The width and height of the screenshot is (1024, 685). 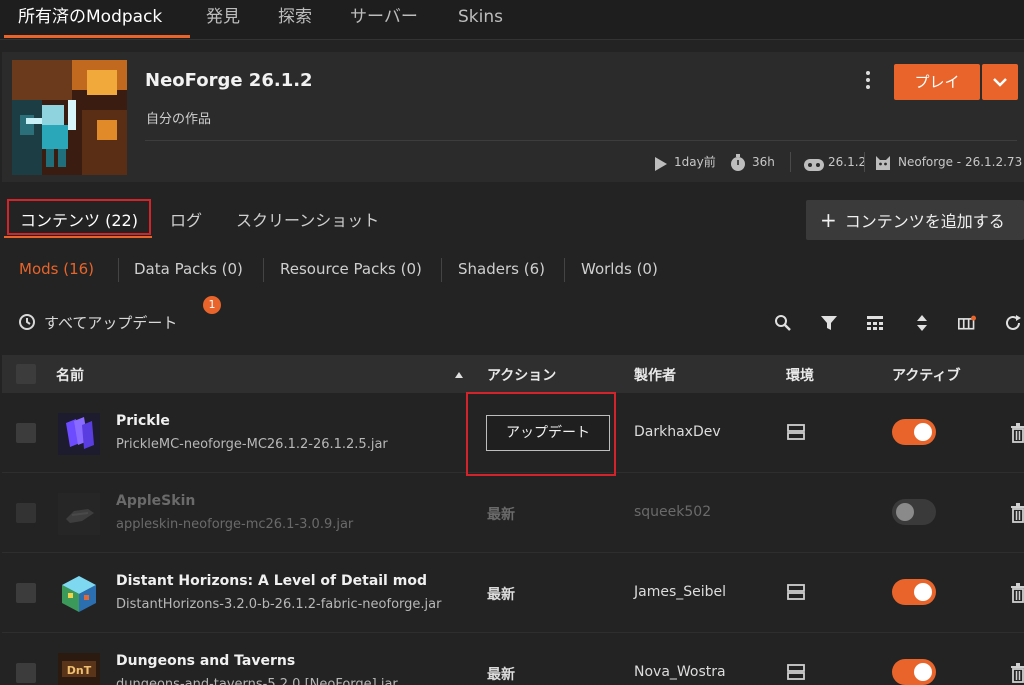 I want to click on column-author: 製作者, so click(x=655, y=376).